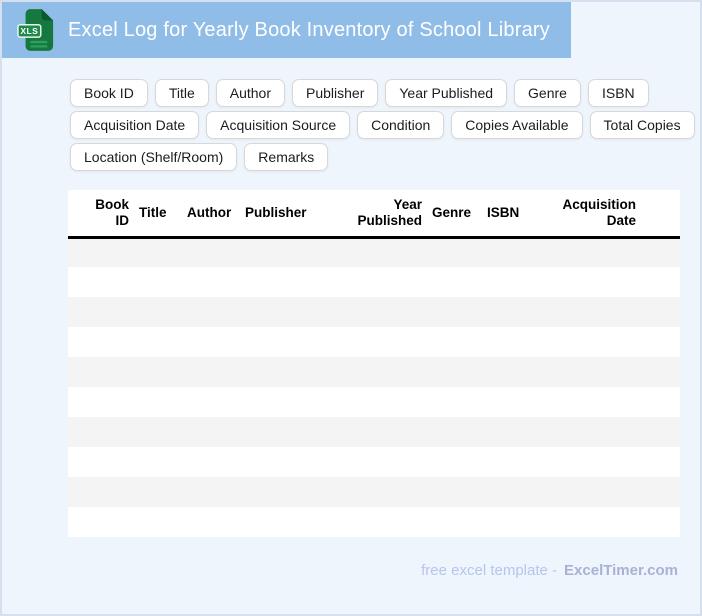  Describe the element at coordinates (642, 125) in the screenshot. I see `chip-total-copies: Total Copies` at that location.